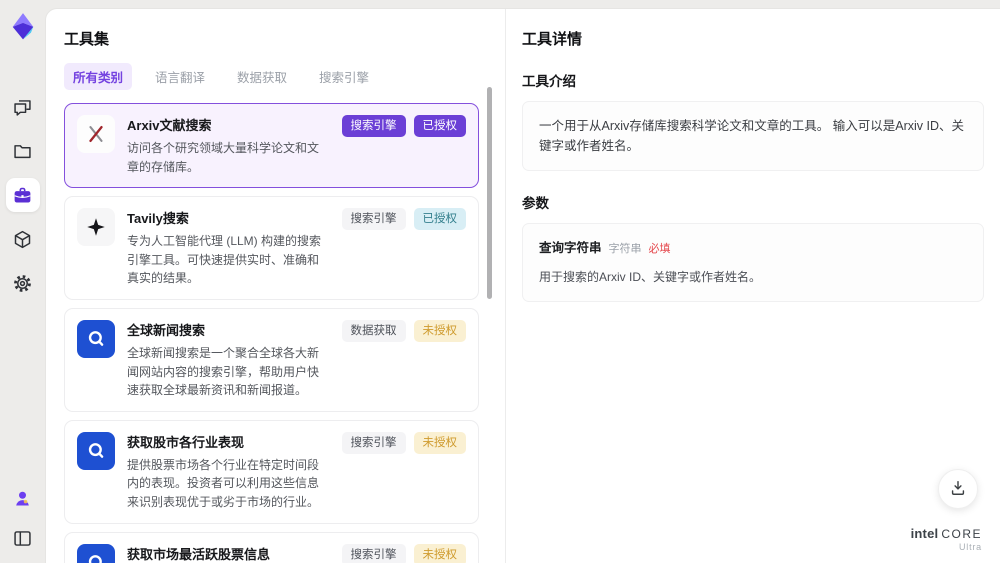 The height and width of the screenshot is (563, 1000). Describe the element at coordinates (96, 134) in the screenshot. I see `arxiv-icon` at that location.